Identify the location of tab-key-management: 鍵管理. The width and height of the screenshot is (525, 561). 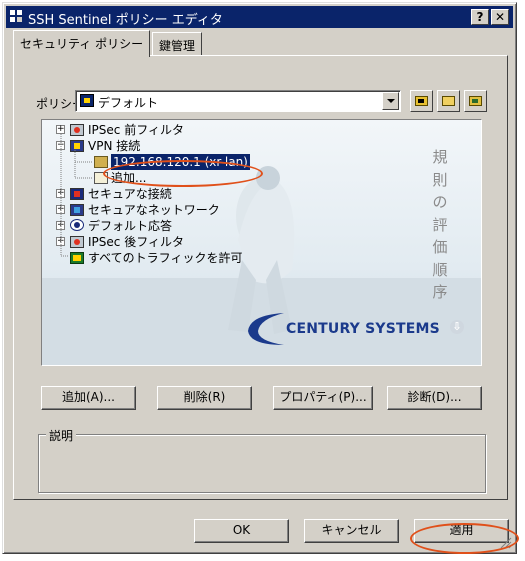
(177, 44).